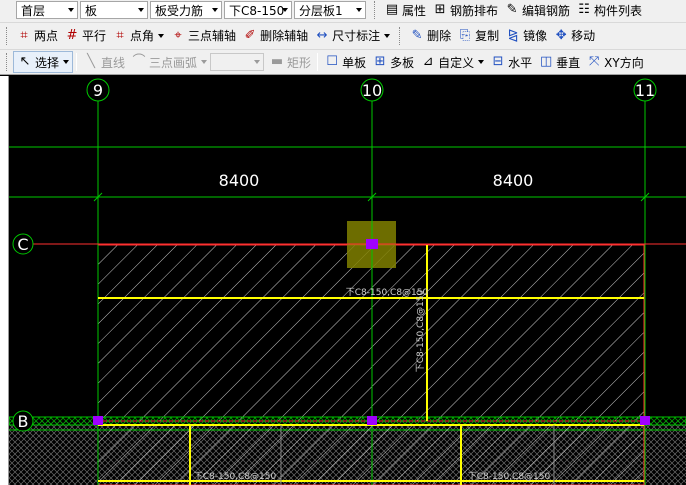 The image size is (686, 485). Describe the element at coordinates (392, 9) in the screenshot. I see `properties-icon: ▤` at that location.